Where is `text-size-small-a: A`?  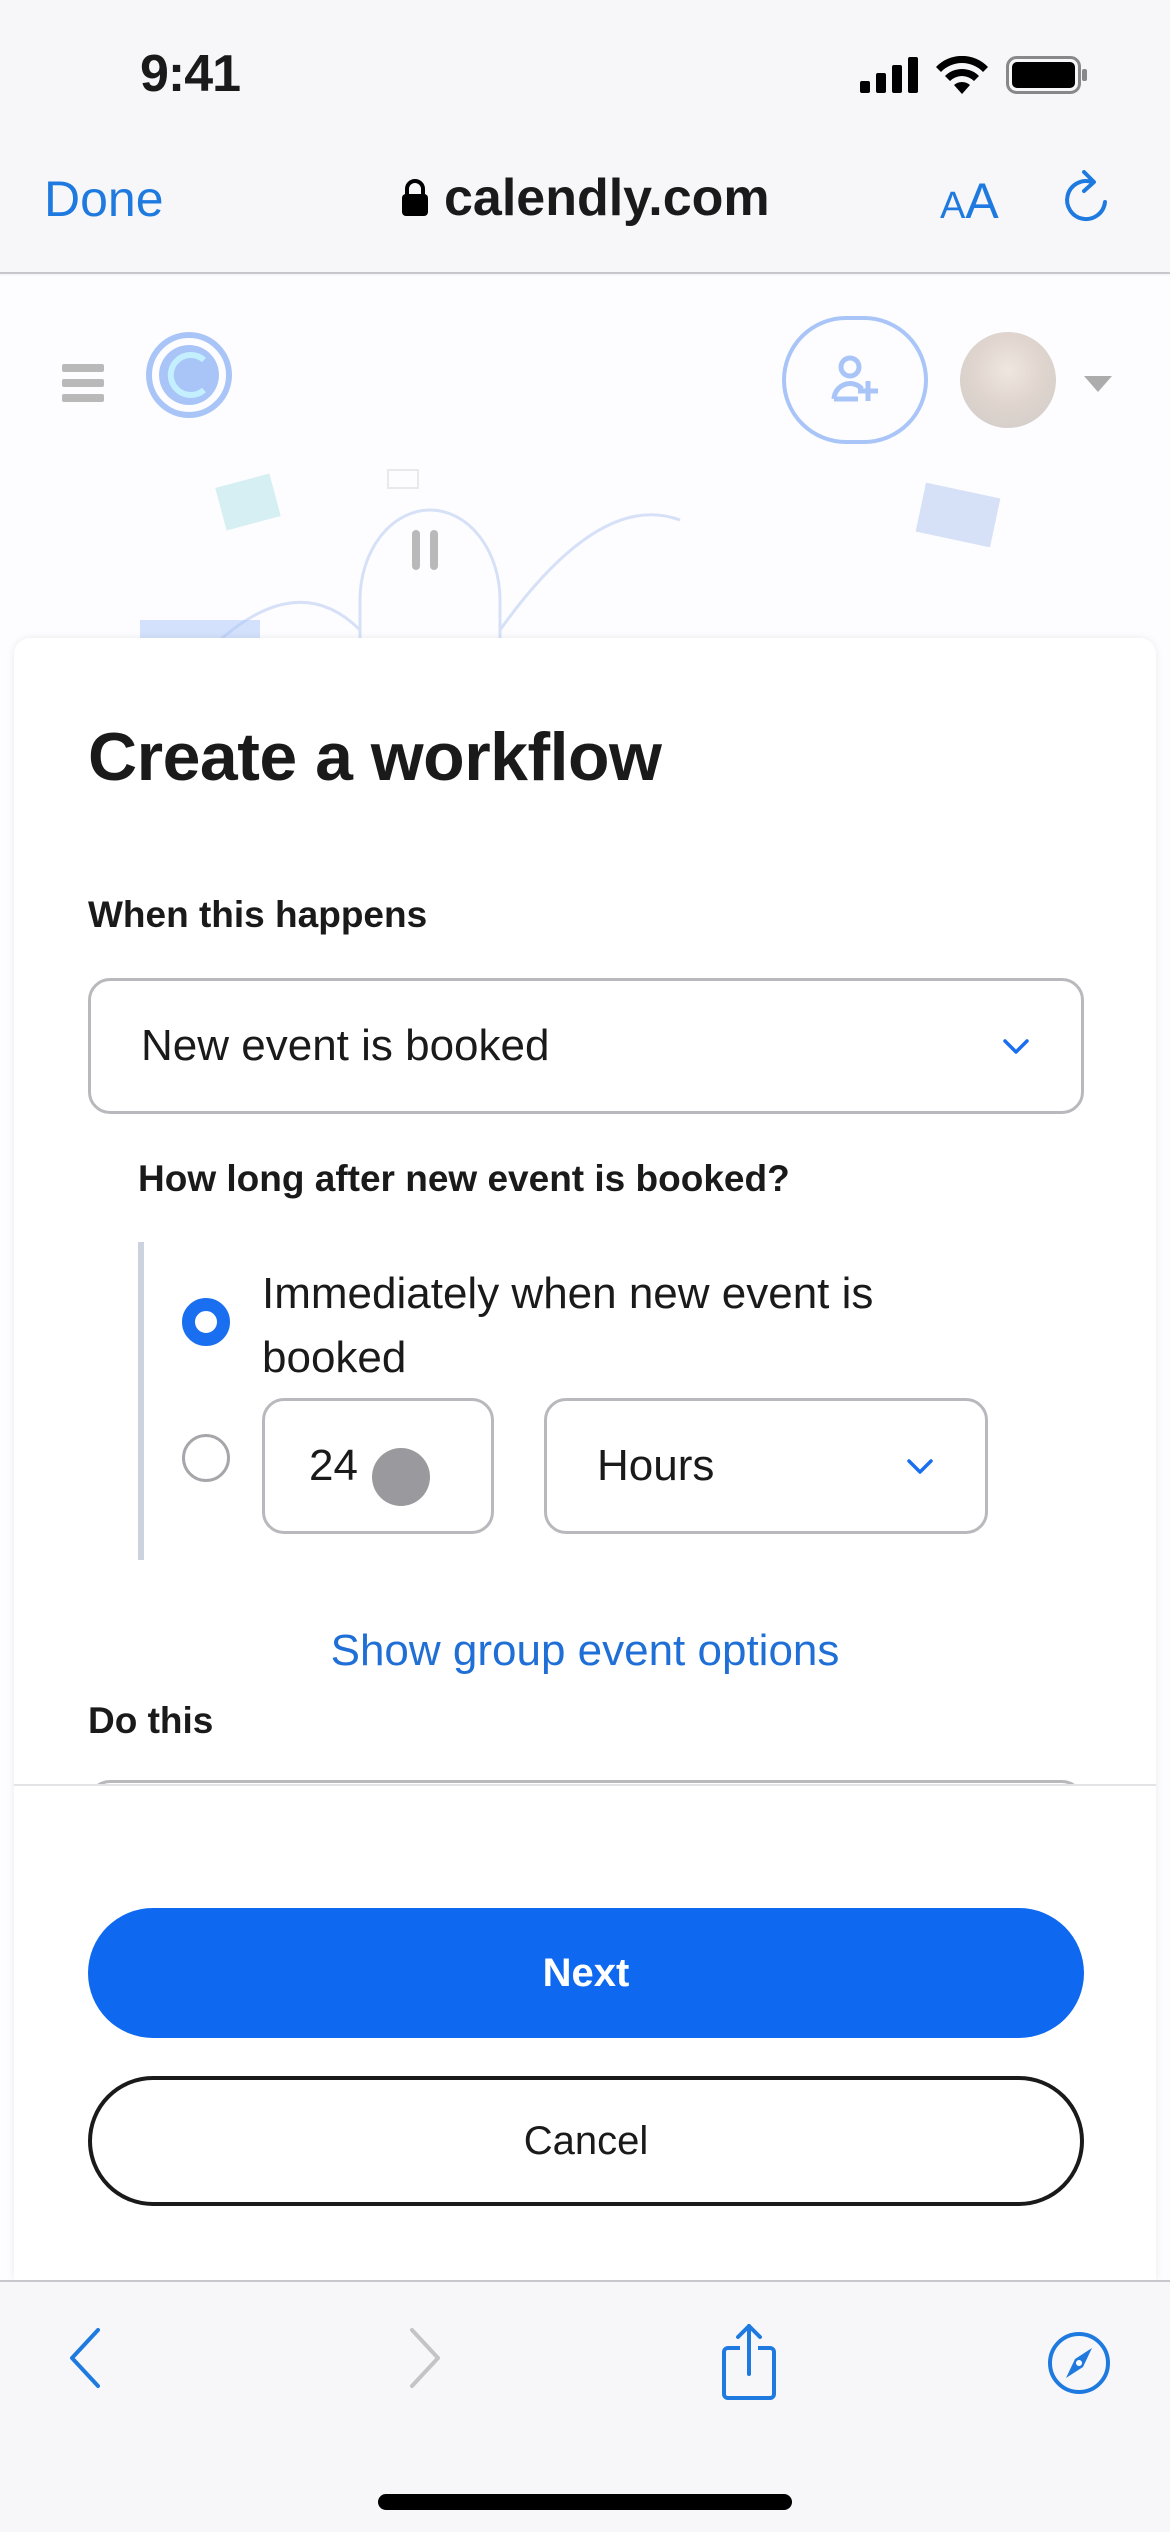
text-size-small-a: A is located at coordinates (953, 206).